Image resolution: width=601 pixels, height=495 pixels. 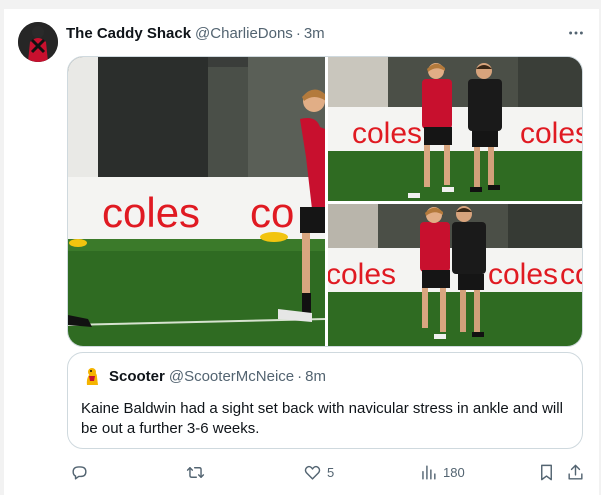 I want to click on like-button: 5, so click(x=318, y=472).